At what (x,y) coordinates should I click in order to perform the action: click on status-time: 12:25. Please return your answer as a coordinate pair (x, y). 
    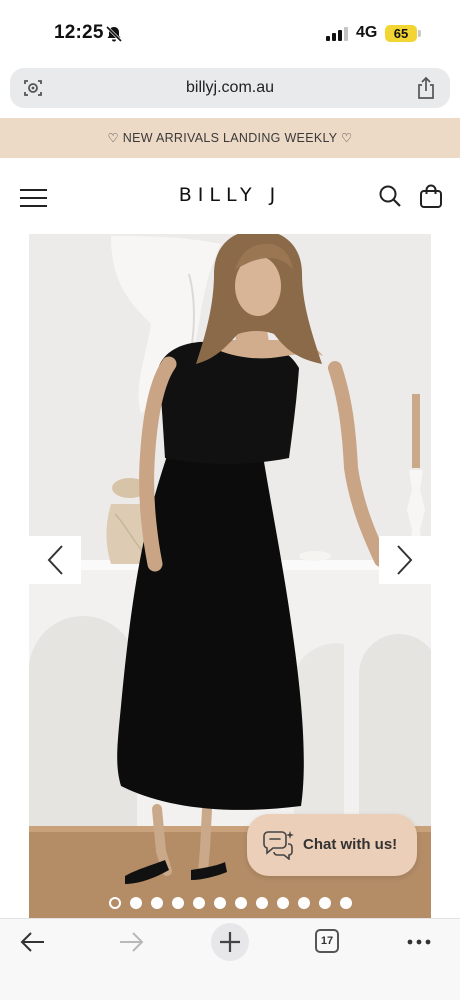
    Looking at the image, I should click on (79, 32).